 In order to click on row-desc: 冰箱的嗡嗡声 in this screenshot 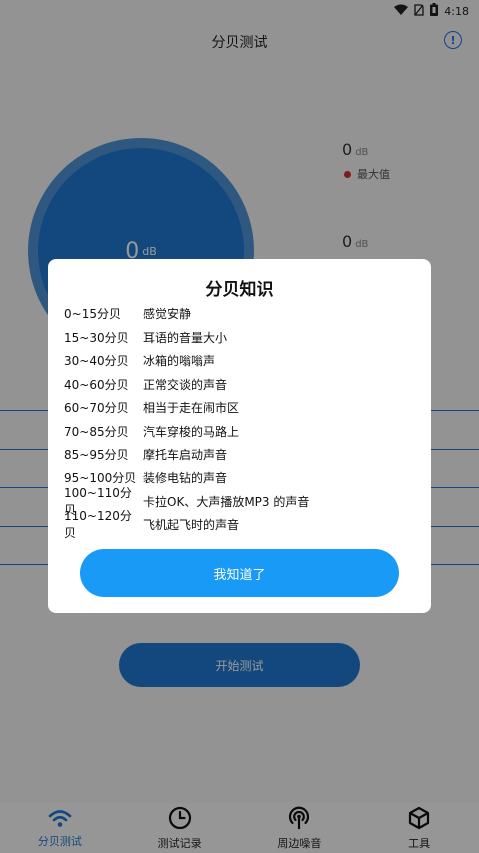, I will do `click(179, 360)`.